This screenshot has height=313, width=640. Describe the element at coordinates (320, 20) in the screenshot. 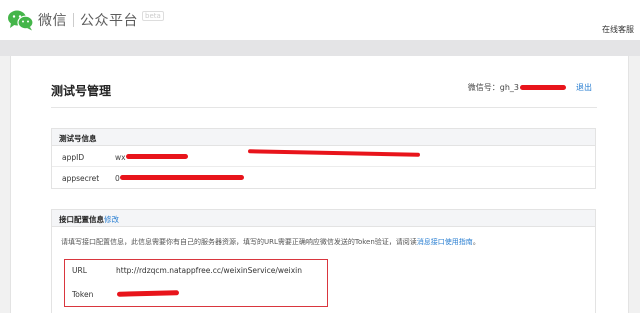

I see `top-header: 微信 公众平台 beta 在线客服` at that location.